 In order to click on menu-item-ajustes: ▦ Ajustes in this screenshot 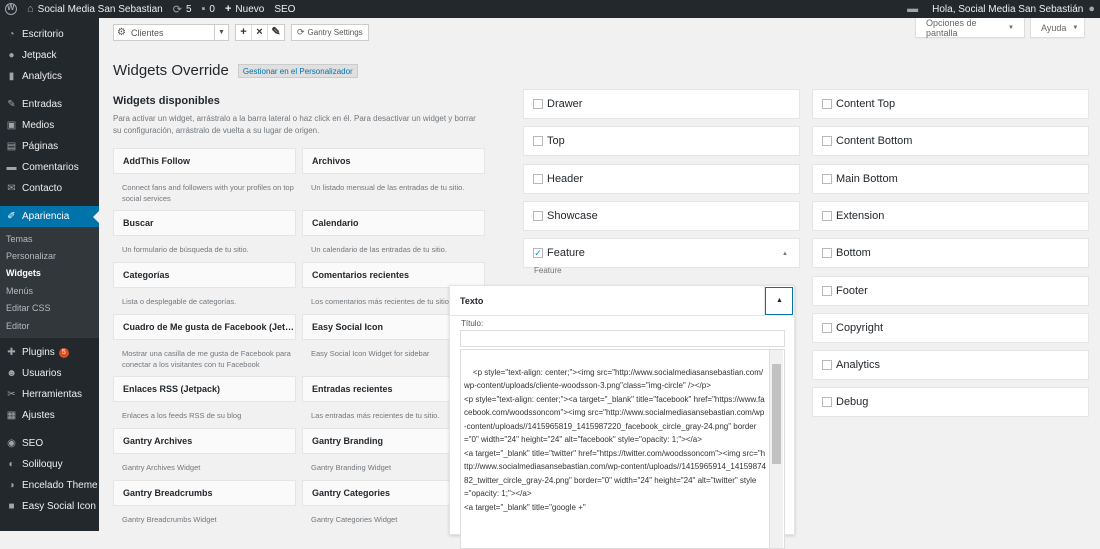, I will do `click(49, 415)`.